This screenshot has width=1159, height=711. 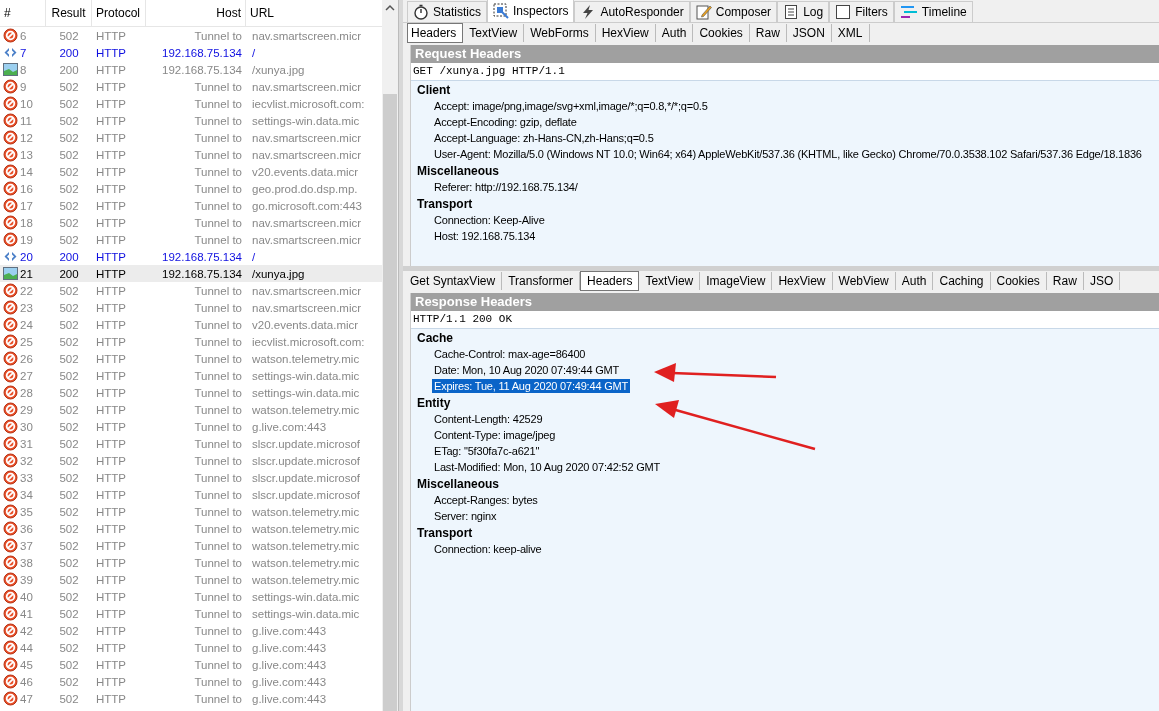 I want to click on header-entry: Last-Modified: Mon, 10 Aug 2020 07:42:52 GMT, so click(x=547, y=467).